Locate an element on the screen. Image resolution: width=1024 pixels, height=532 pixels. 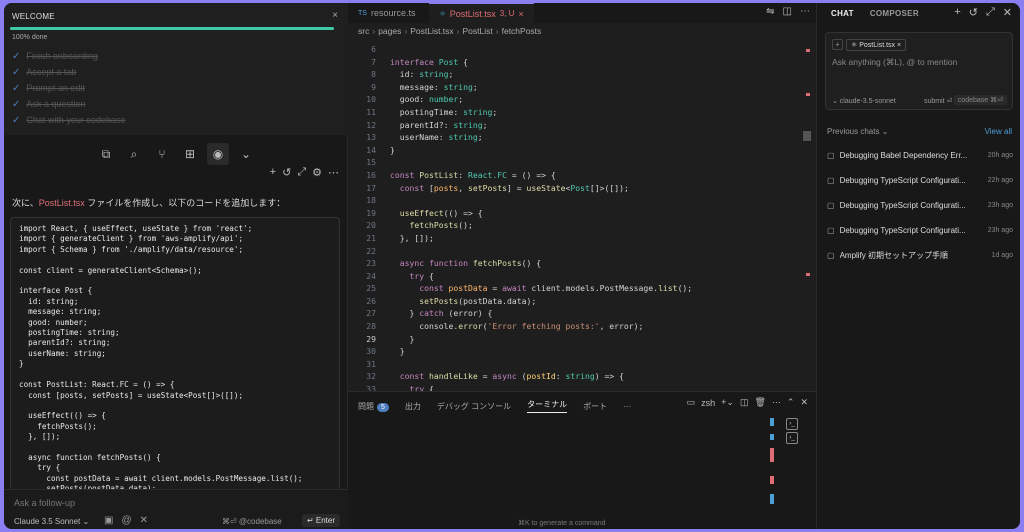
onboarding-step: ✓ Prompt an edit is located at coordinates (68, 88).